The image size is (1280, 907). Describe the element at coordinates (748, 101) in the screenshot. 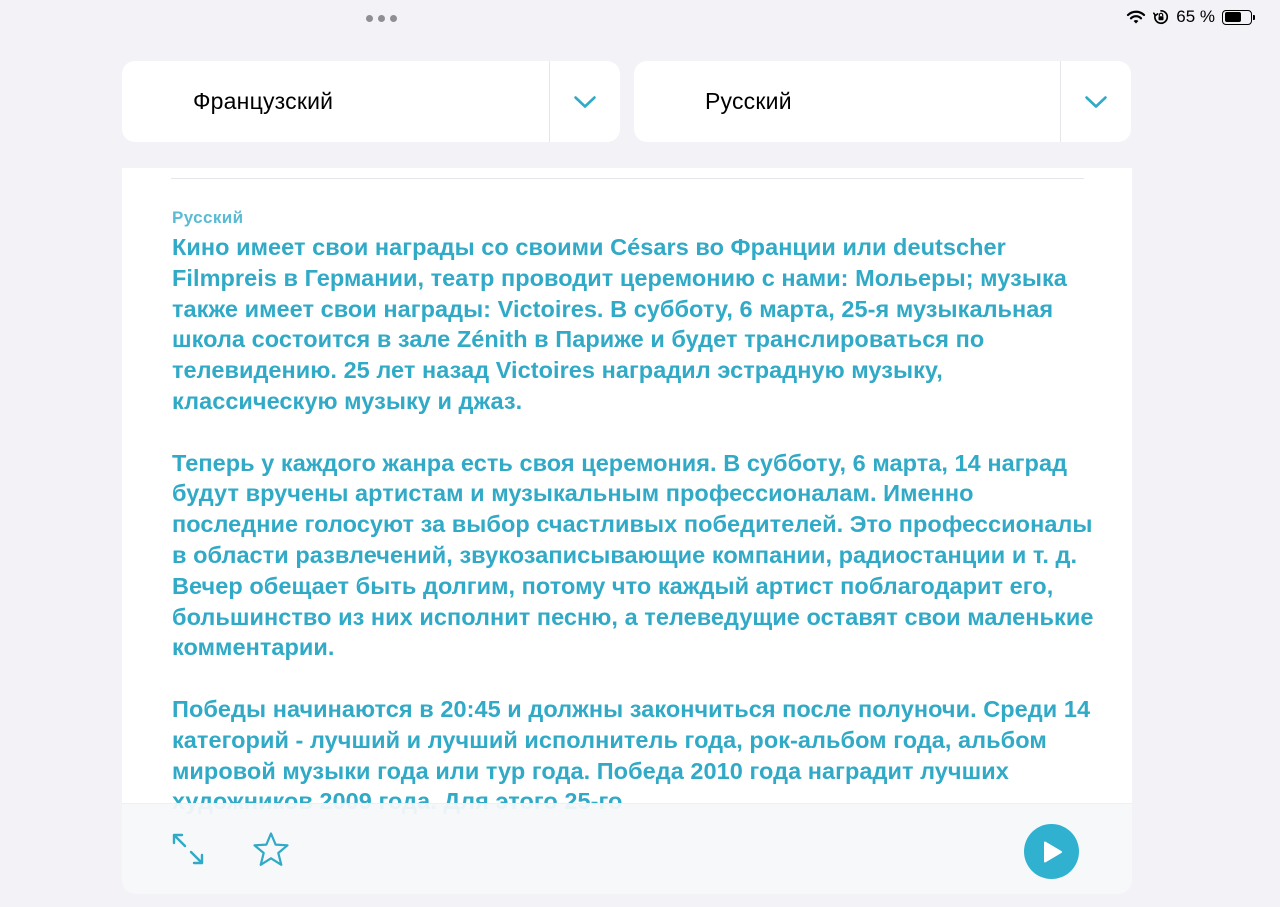

I see `target-language-label: Русский` at that location.